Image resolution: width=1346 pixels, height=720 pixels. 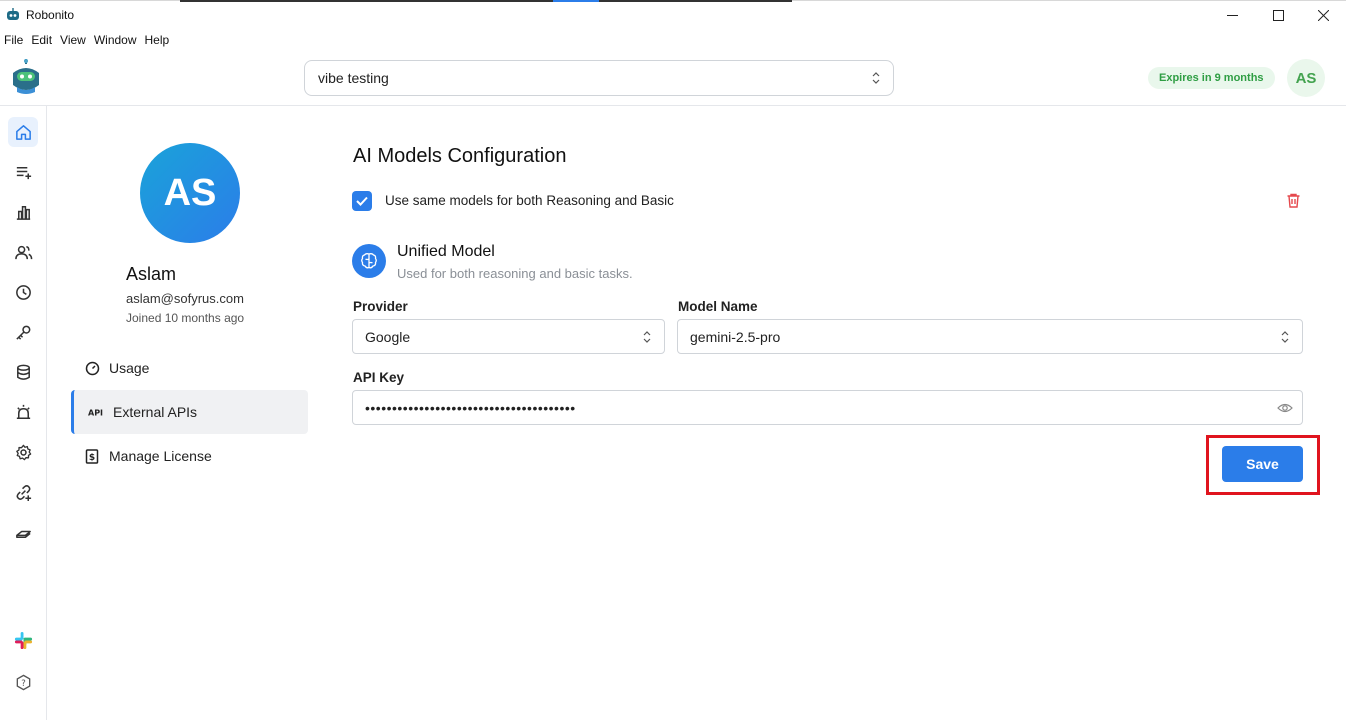 I want to click on rail-users, so click(x=23, y=252).